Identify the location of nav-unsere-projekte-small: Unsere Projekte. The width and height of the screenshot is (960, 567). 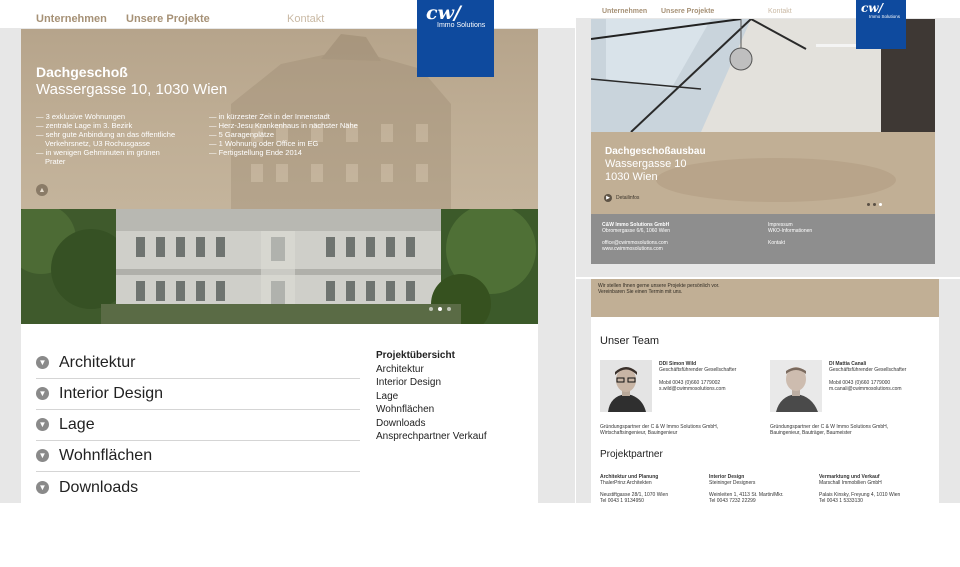
(687, 11).